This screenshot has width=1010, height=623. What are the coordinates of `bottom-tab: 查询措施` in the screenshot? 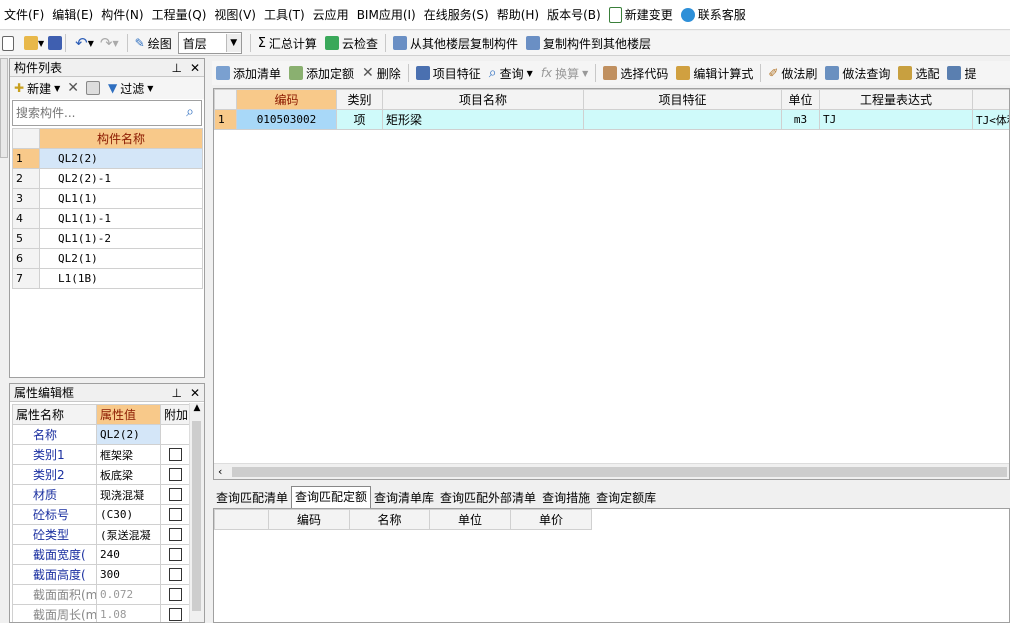 It's located at (566, 498).